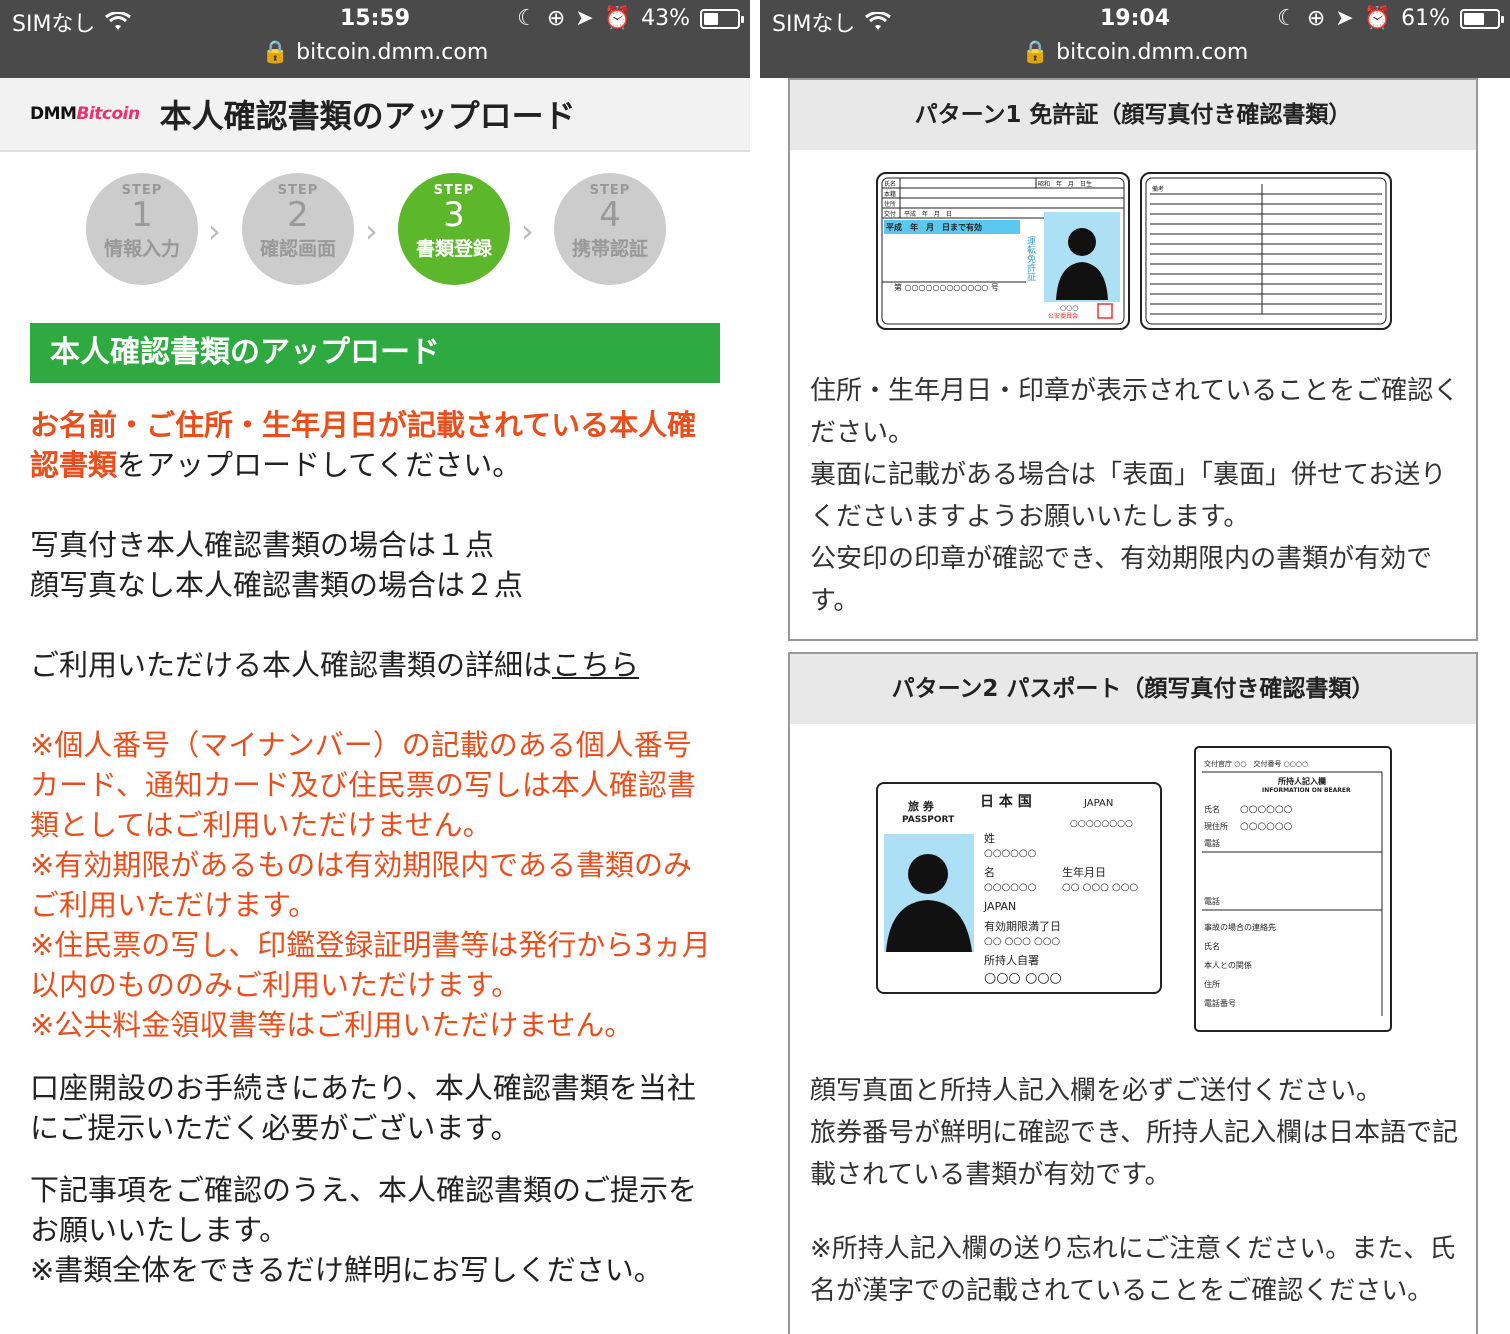  Describe the element at coordinates (363, 1108) in the screenshot. I see `account-text: 口座開設のお手続きにあたり、本人確認書類を当社にご提示いただく必要がございます。` at that location.